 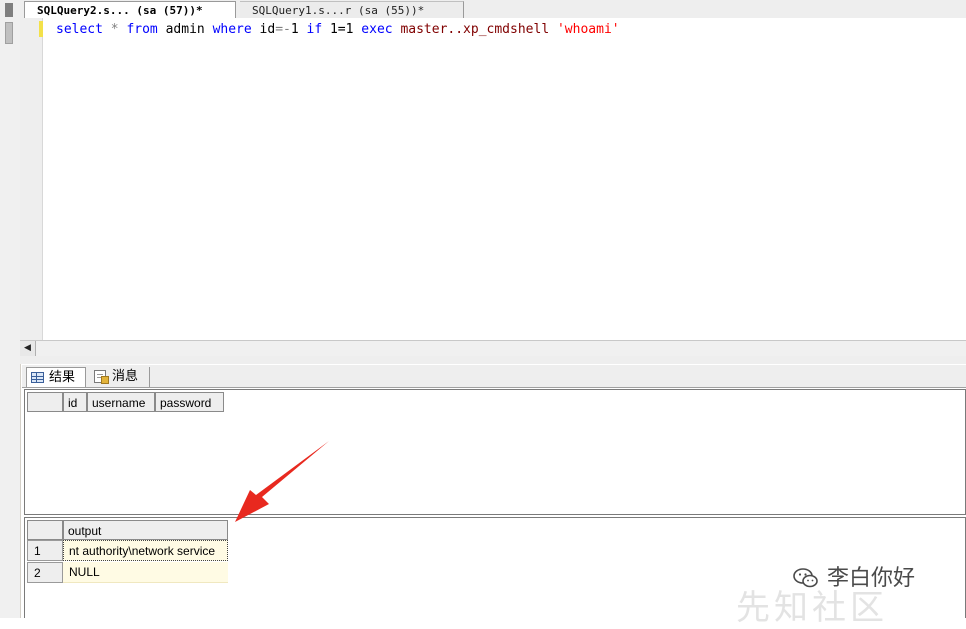 I want to click on wechat-watermark: 李白你好, so click(x=854, y=576).